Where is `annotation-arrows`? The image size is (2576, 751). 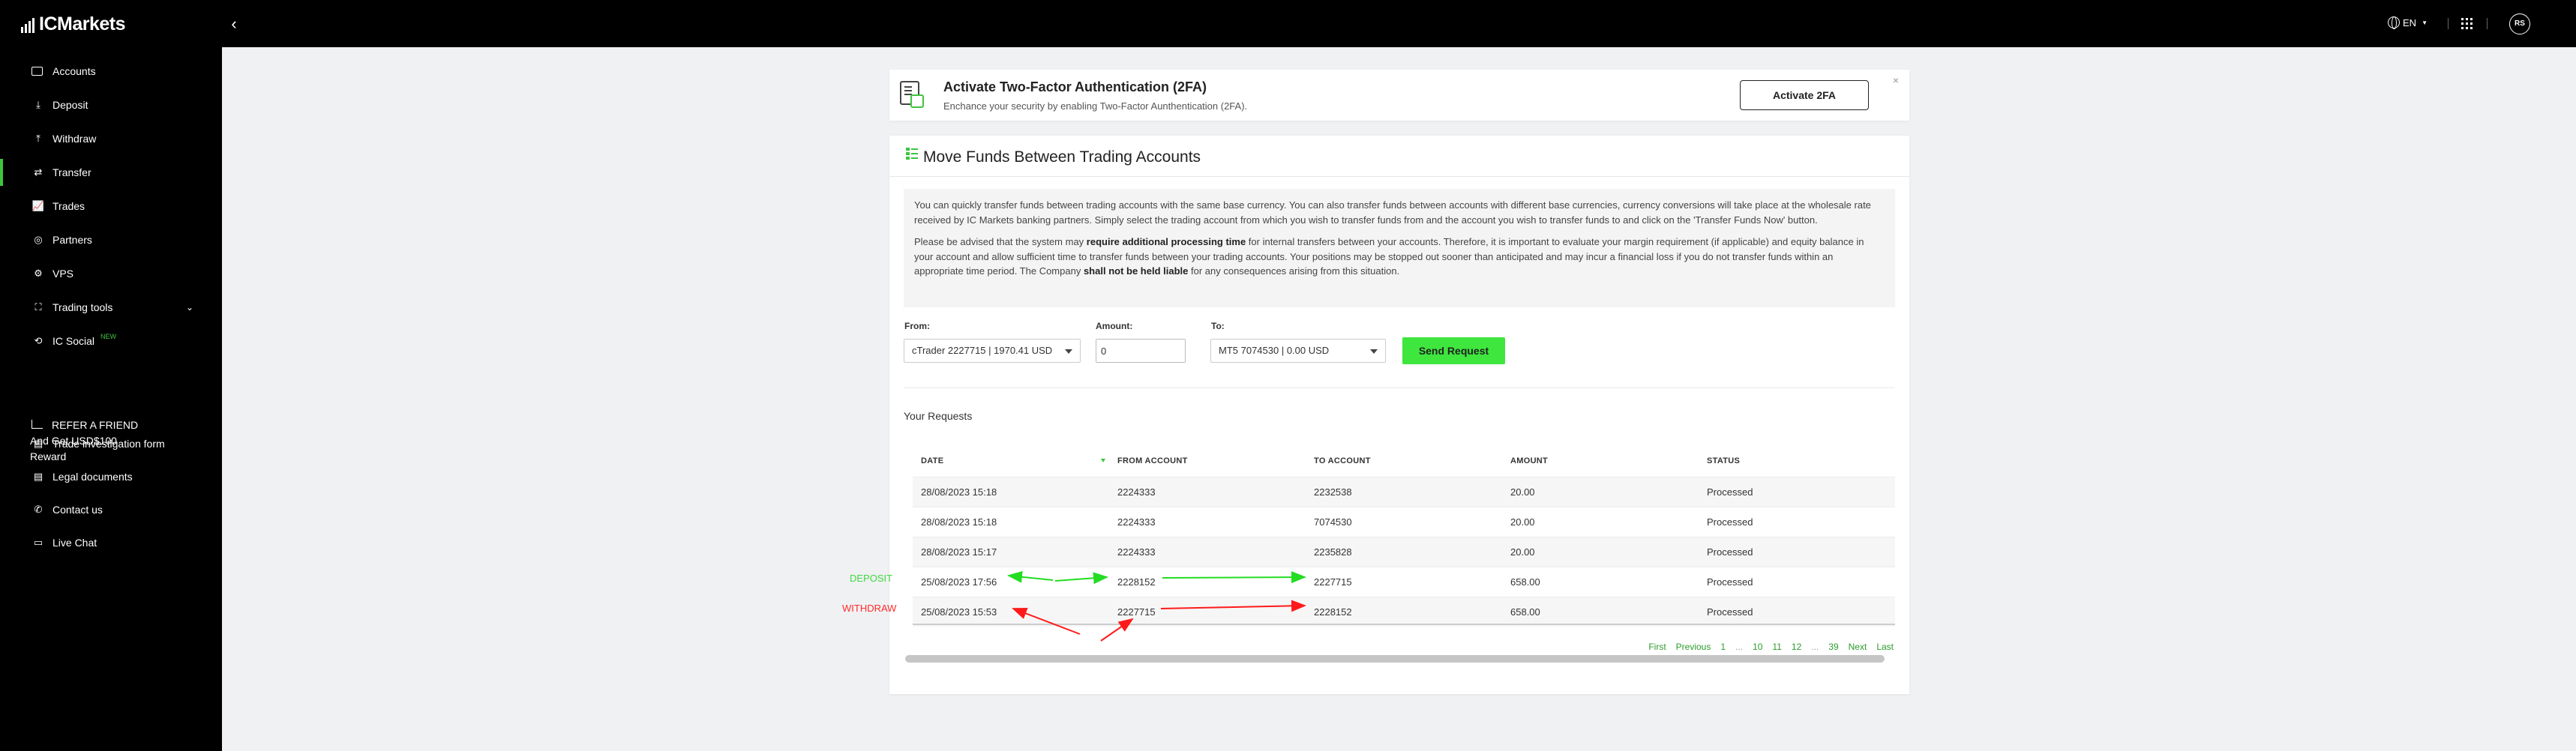 annotation-arrows is located at coordinates (1156, 606).